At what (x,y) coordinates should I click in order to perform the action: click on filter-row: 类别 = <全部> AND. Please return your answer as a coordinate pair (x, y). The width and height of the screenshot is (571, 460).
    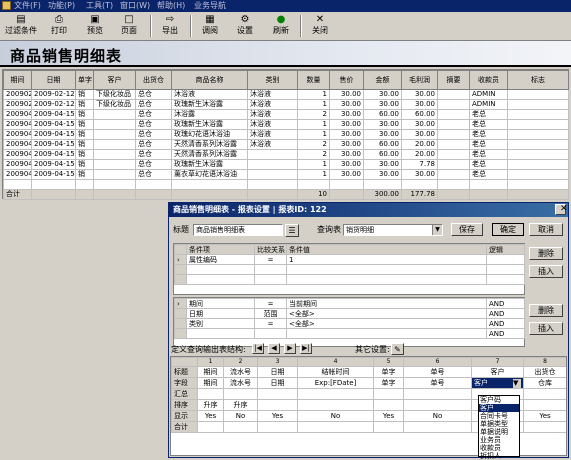
    Looking at the image, I should click on (349, 323).